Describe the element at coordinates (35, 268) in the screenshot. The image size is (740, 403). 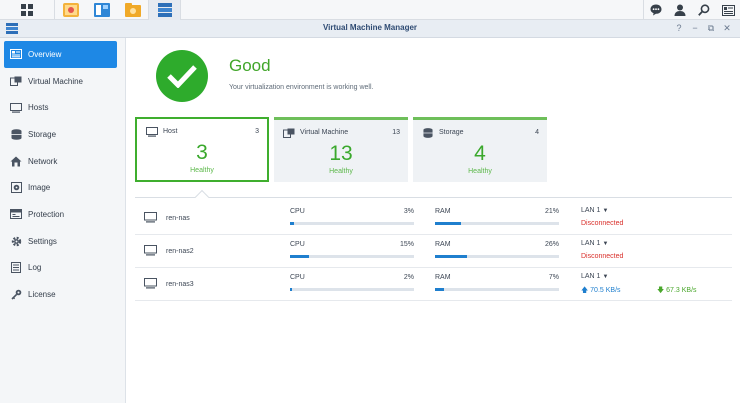
I see `sidebar-item-label: Log` at that location.